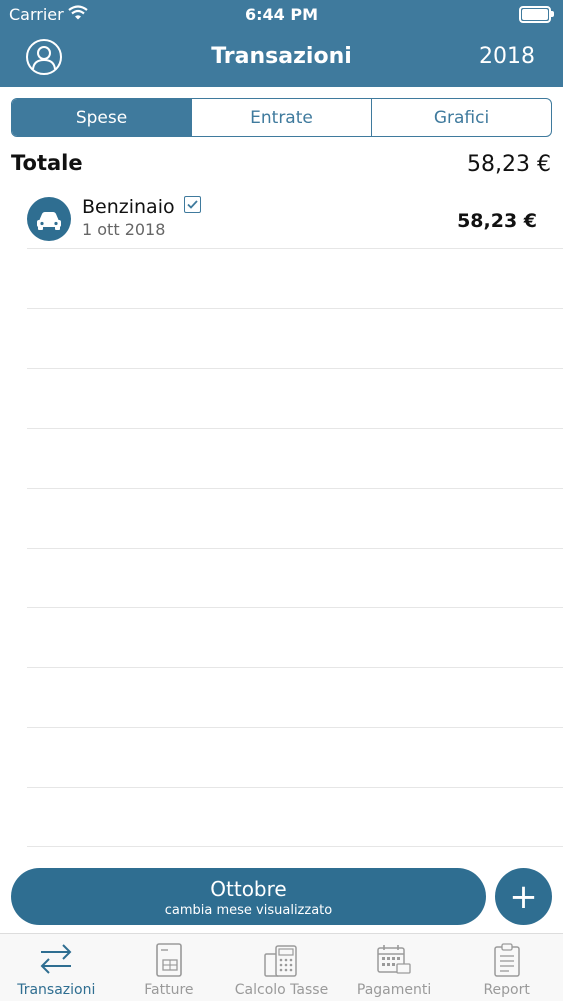 This screenshot has width=563, height=1001. I want to click on month-label: Ottobre, so click(248, 889).